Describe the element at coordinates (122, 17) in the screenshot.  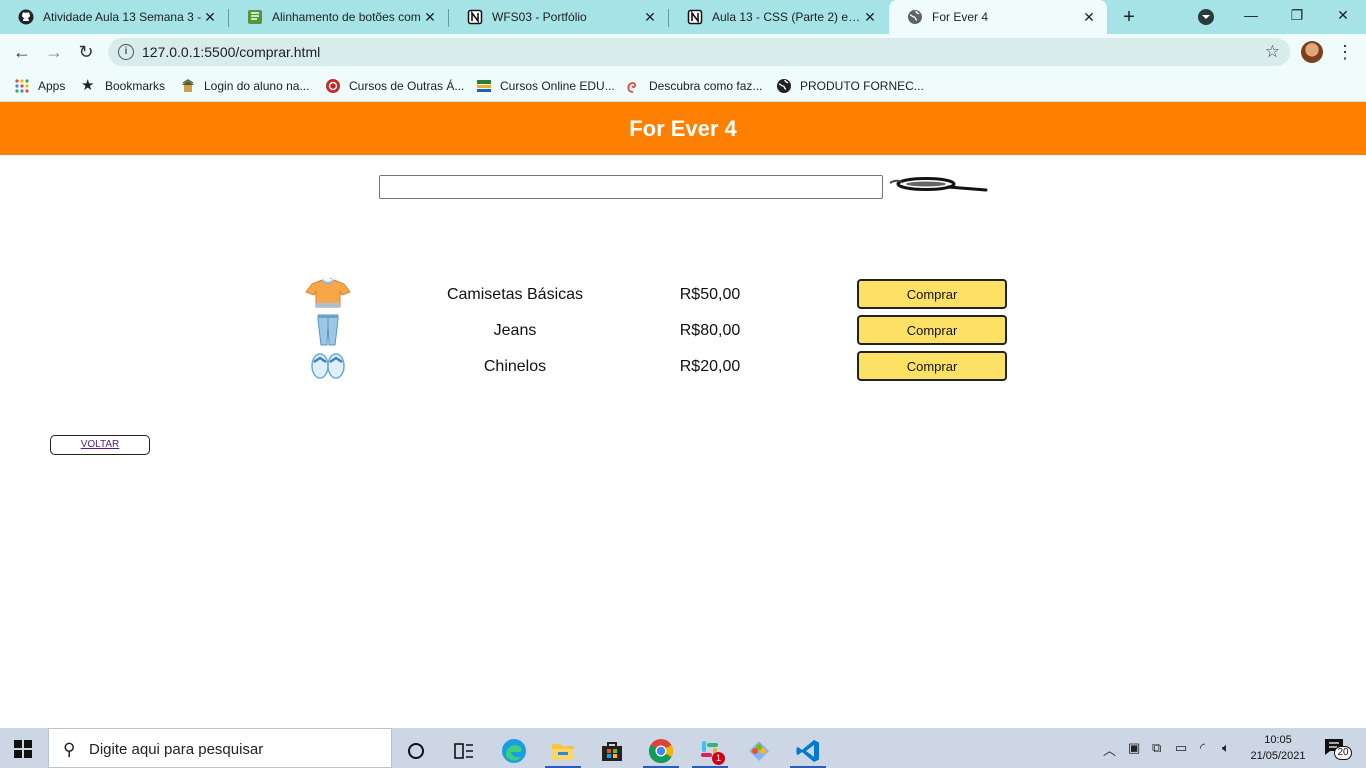
I see `tab-title: Atividade Aula 13 Semana 3 -` at that location.